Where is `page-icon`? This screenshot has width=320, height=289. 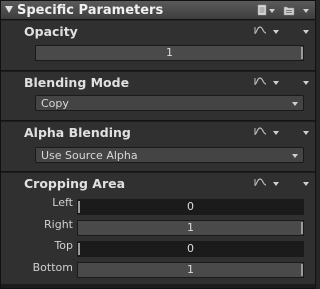 page-icon is located at coordinates (262, 10).